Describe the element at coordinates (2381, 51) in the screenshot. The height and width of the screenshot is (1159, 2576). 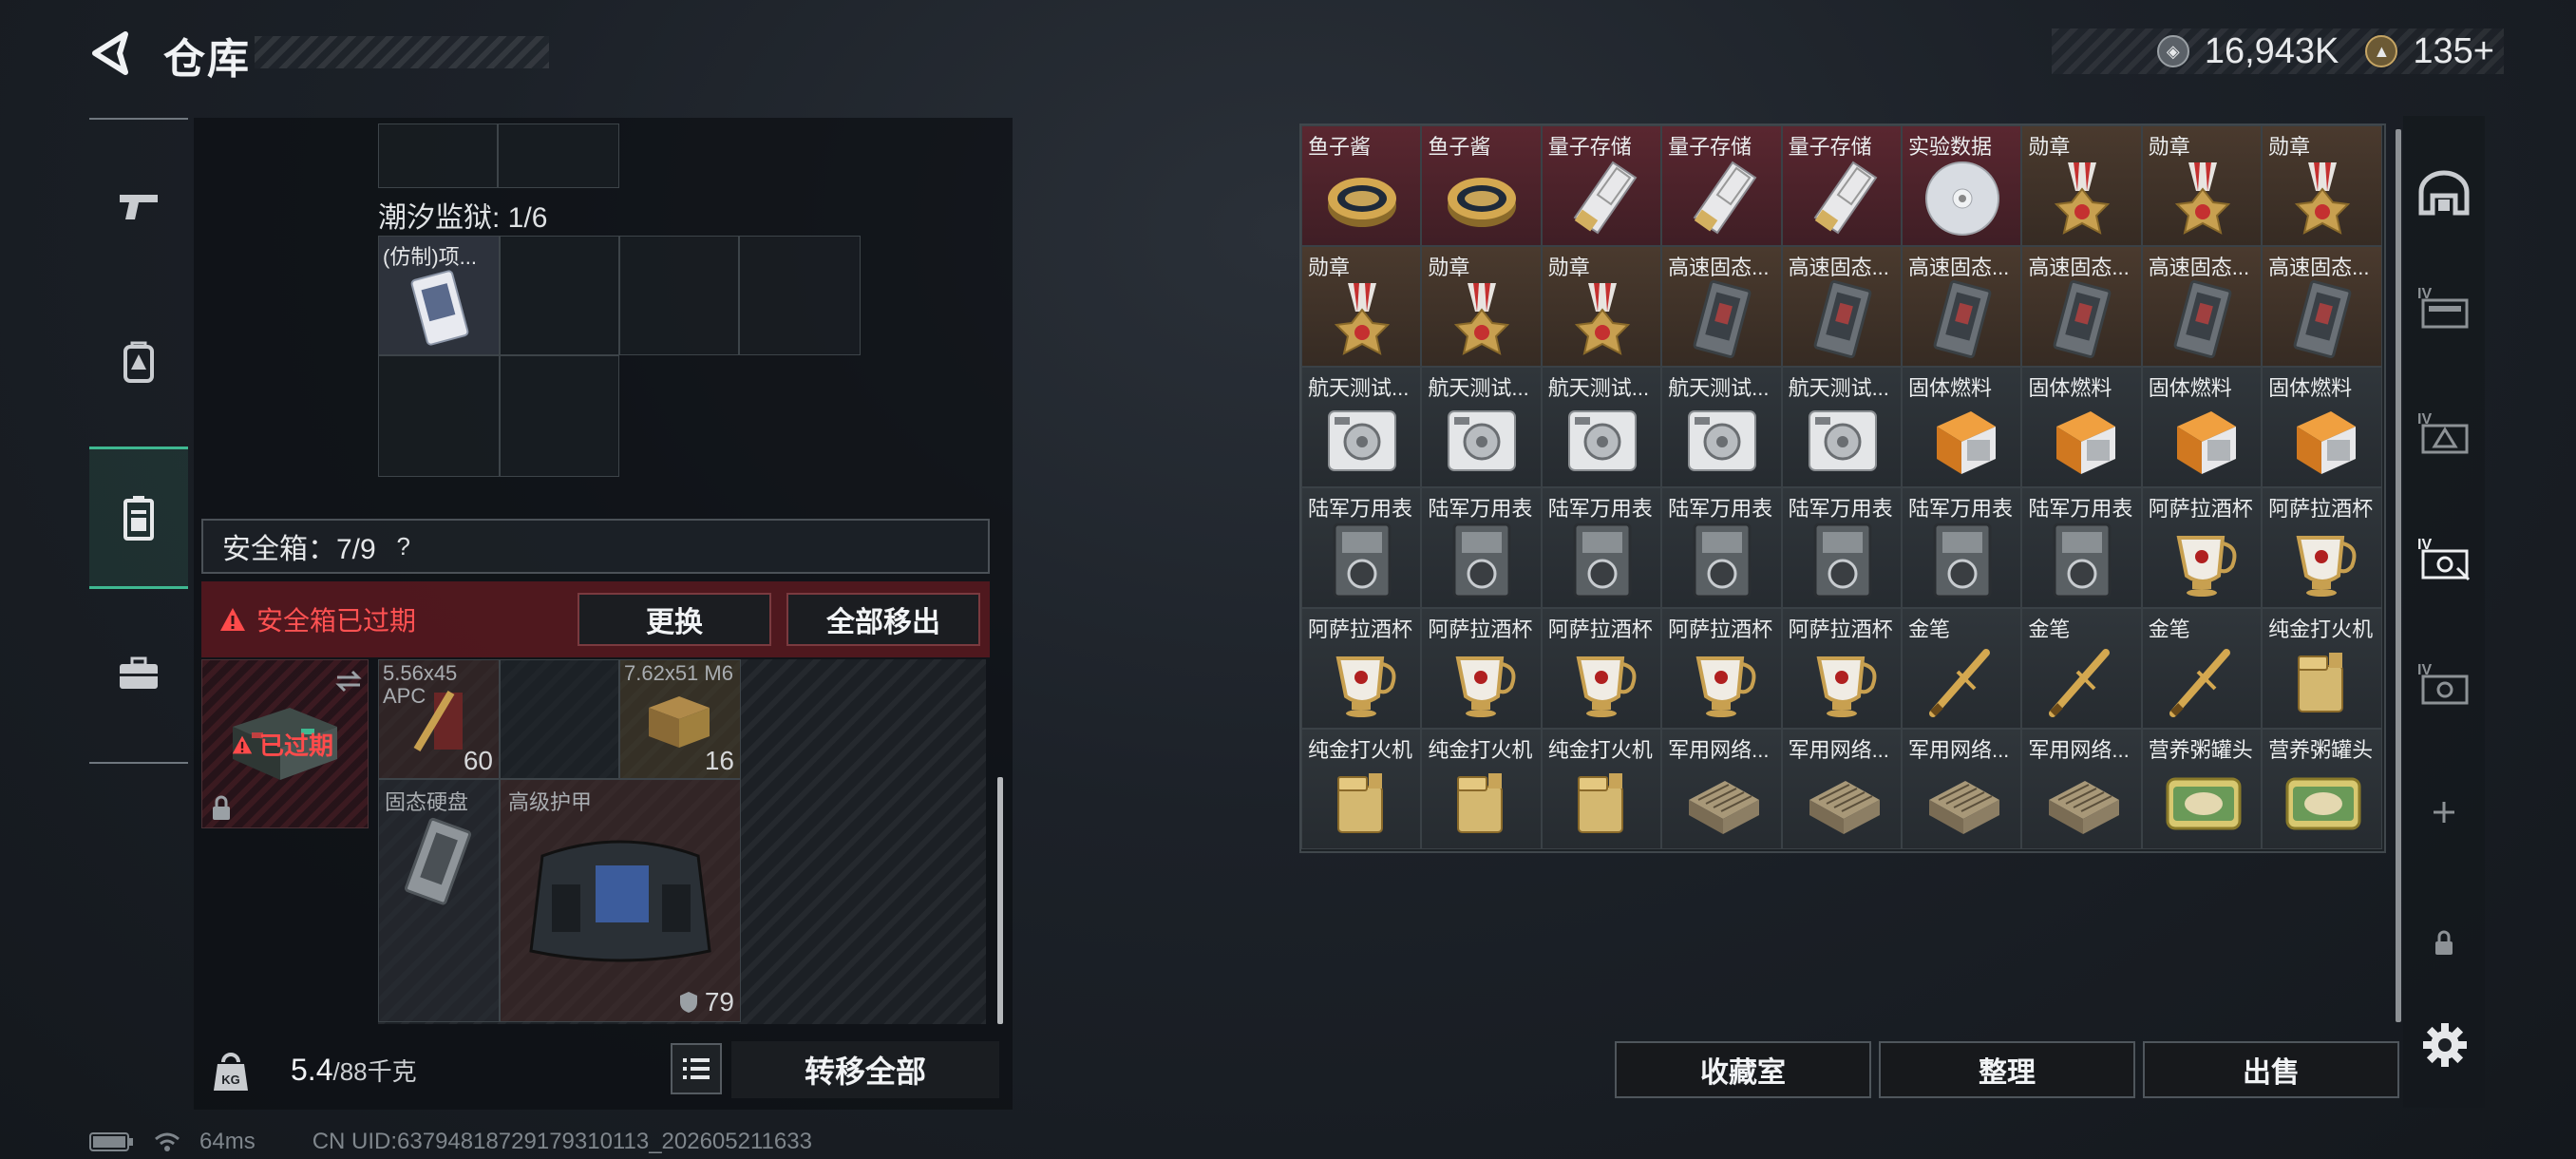
I see `gold-coin-icon: ▲` at that location.